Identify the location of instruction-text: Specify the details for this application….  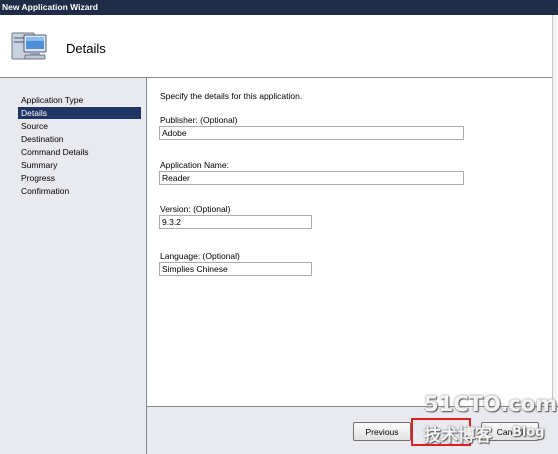
(231, 96).